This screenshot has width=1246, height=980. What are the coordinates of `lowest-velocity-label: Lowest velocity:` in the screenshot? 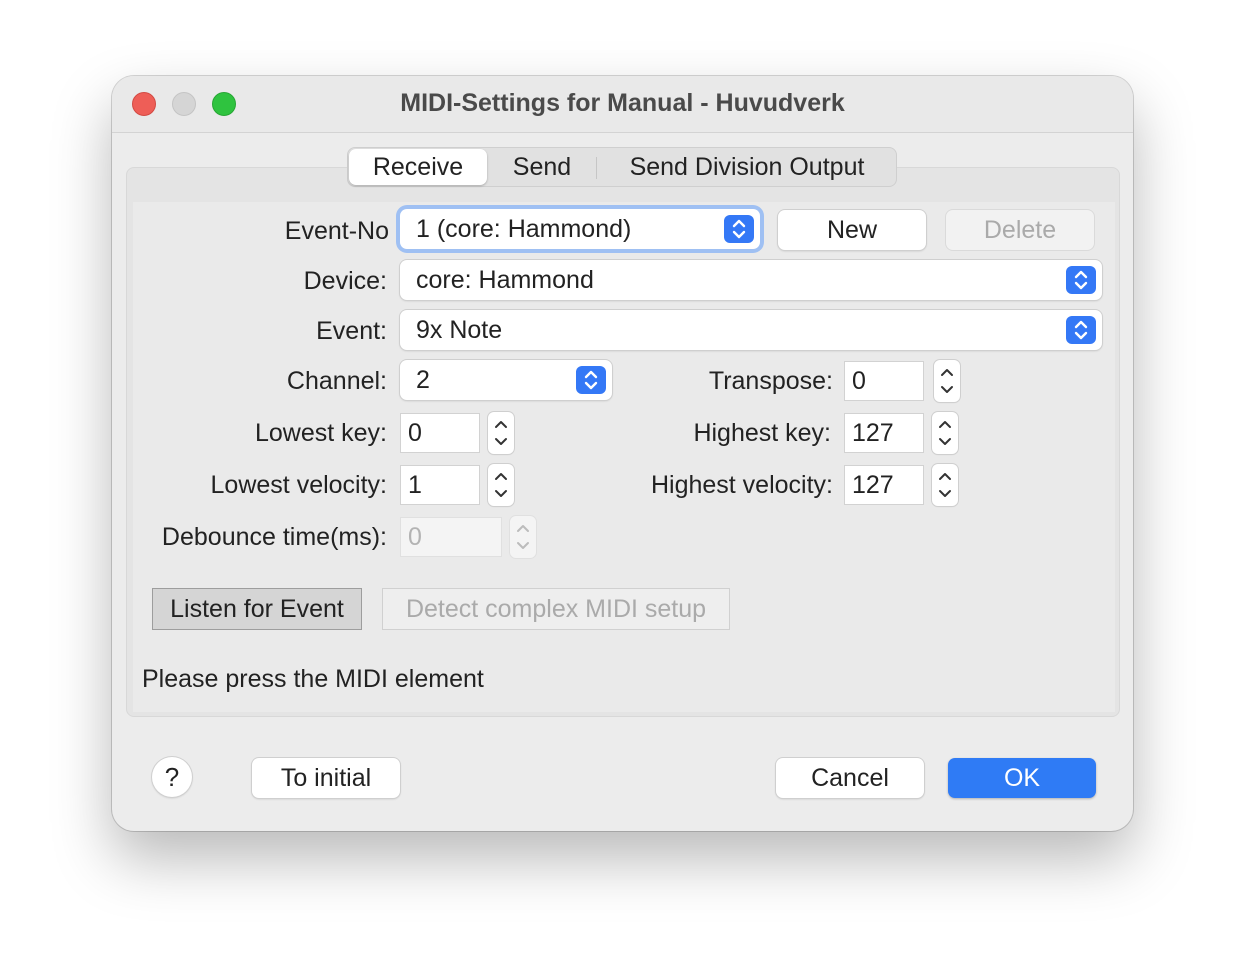 It's located at (298, 485).